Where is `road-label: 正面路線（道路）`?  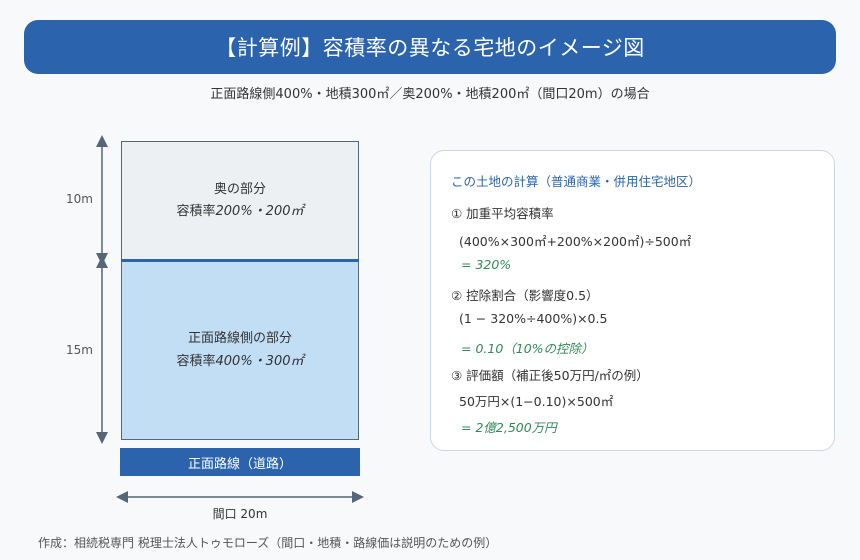
road-label: 正面路線（道路） is located at coordinates (239, 464).